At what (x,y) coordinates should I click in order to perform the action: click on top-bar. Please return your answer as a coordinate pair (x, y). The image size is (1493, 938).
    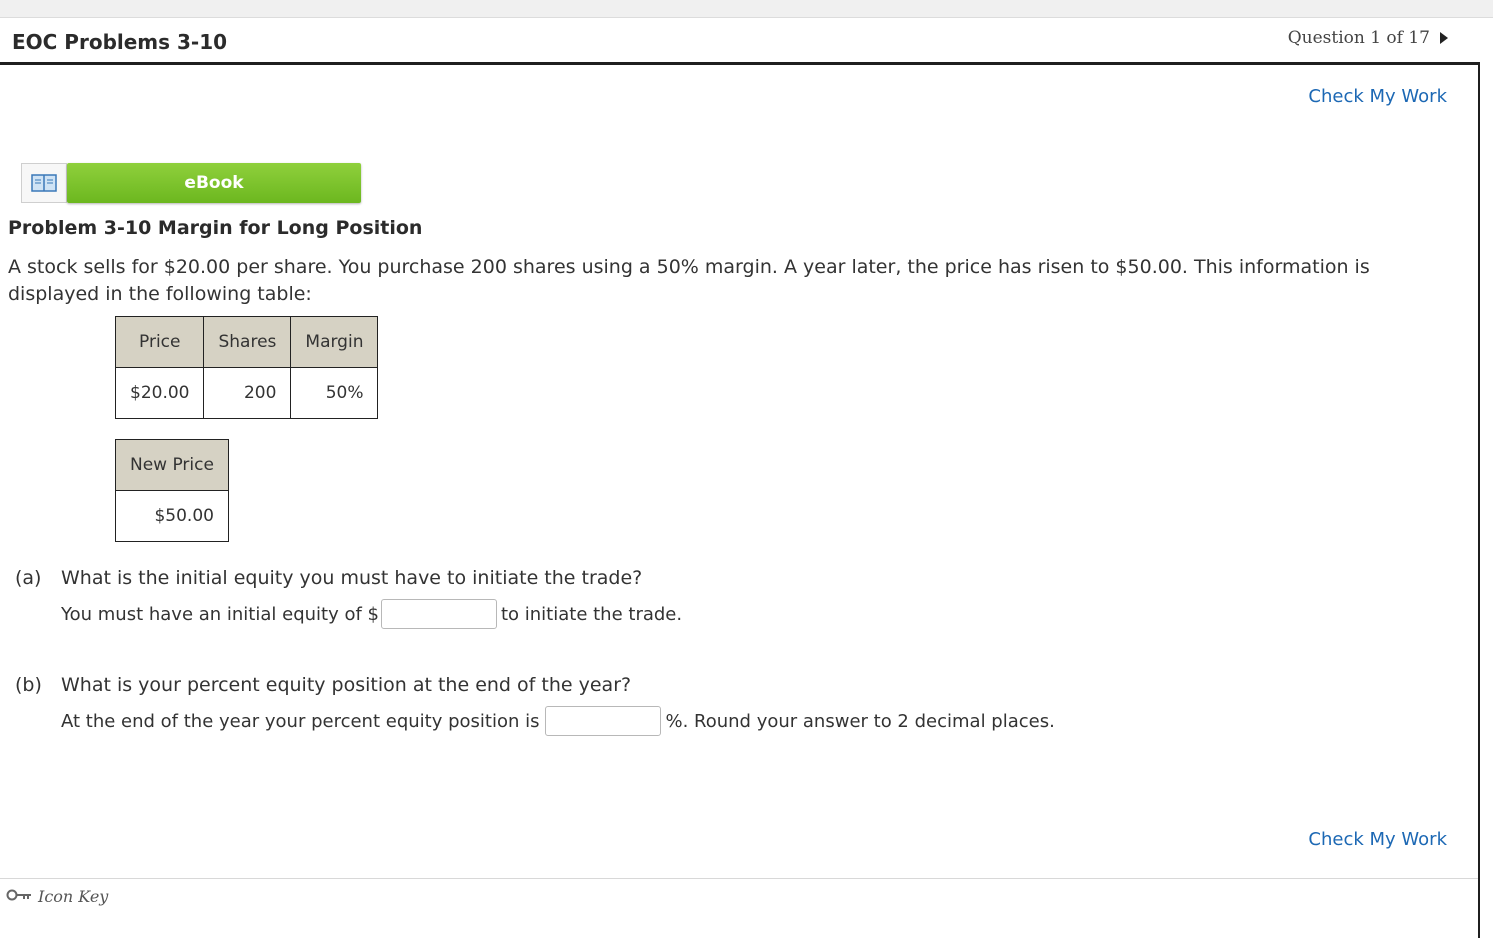
    Looking at the image, I should click on (746, 9).